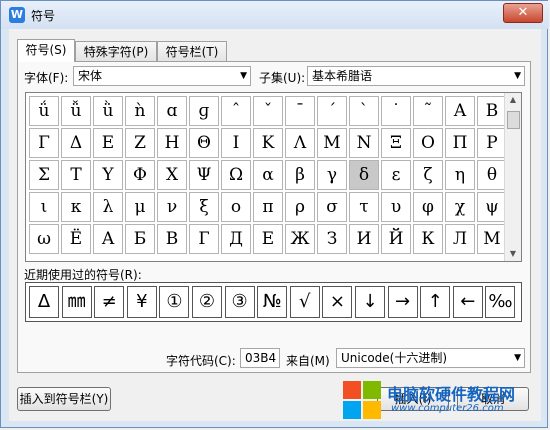  Describe the element at coordinates (396, 143) in the screenshot. I see `symbol-cell: Ξ` at that location.